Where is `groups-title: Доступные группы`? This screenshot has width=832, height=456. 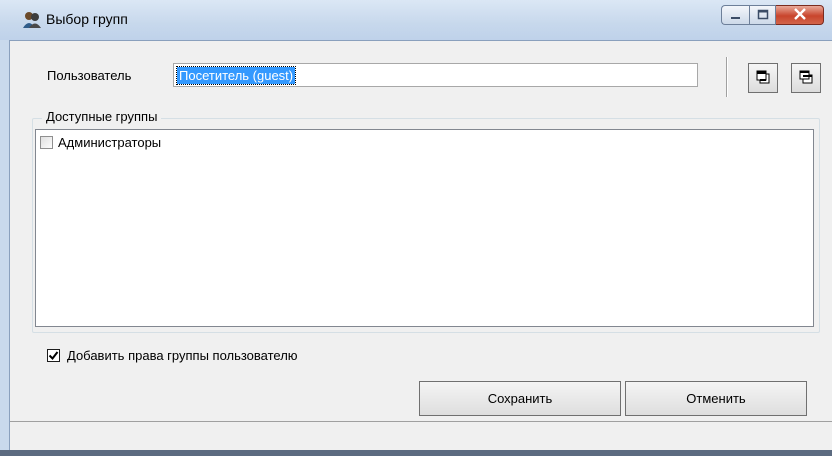 groups-title: Доступные группы is located at coordinates (102, 116).